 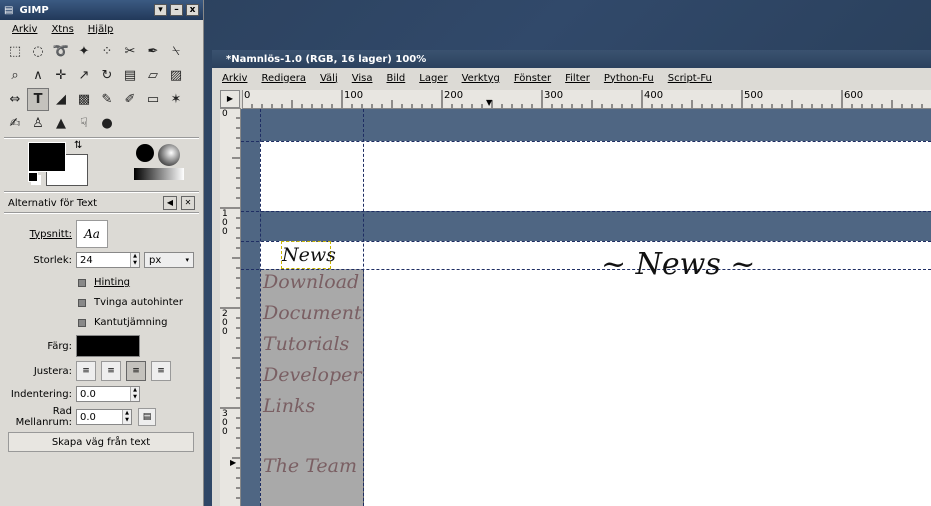 What do you see at coordinates (88, 394) in the screenshot?
I see `indent-value: 0.0` at bounding box center [88, 394].